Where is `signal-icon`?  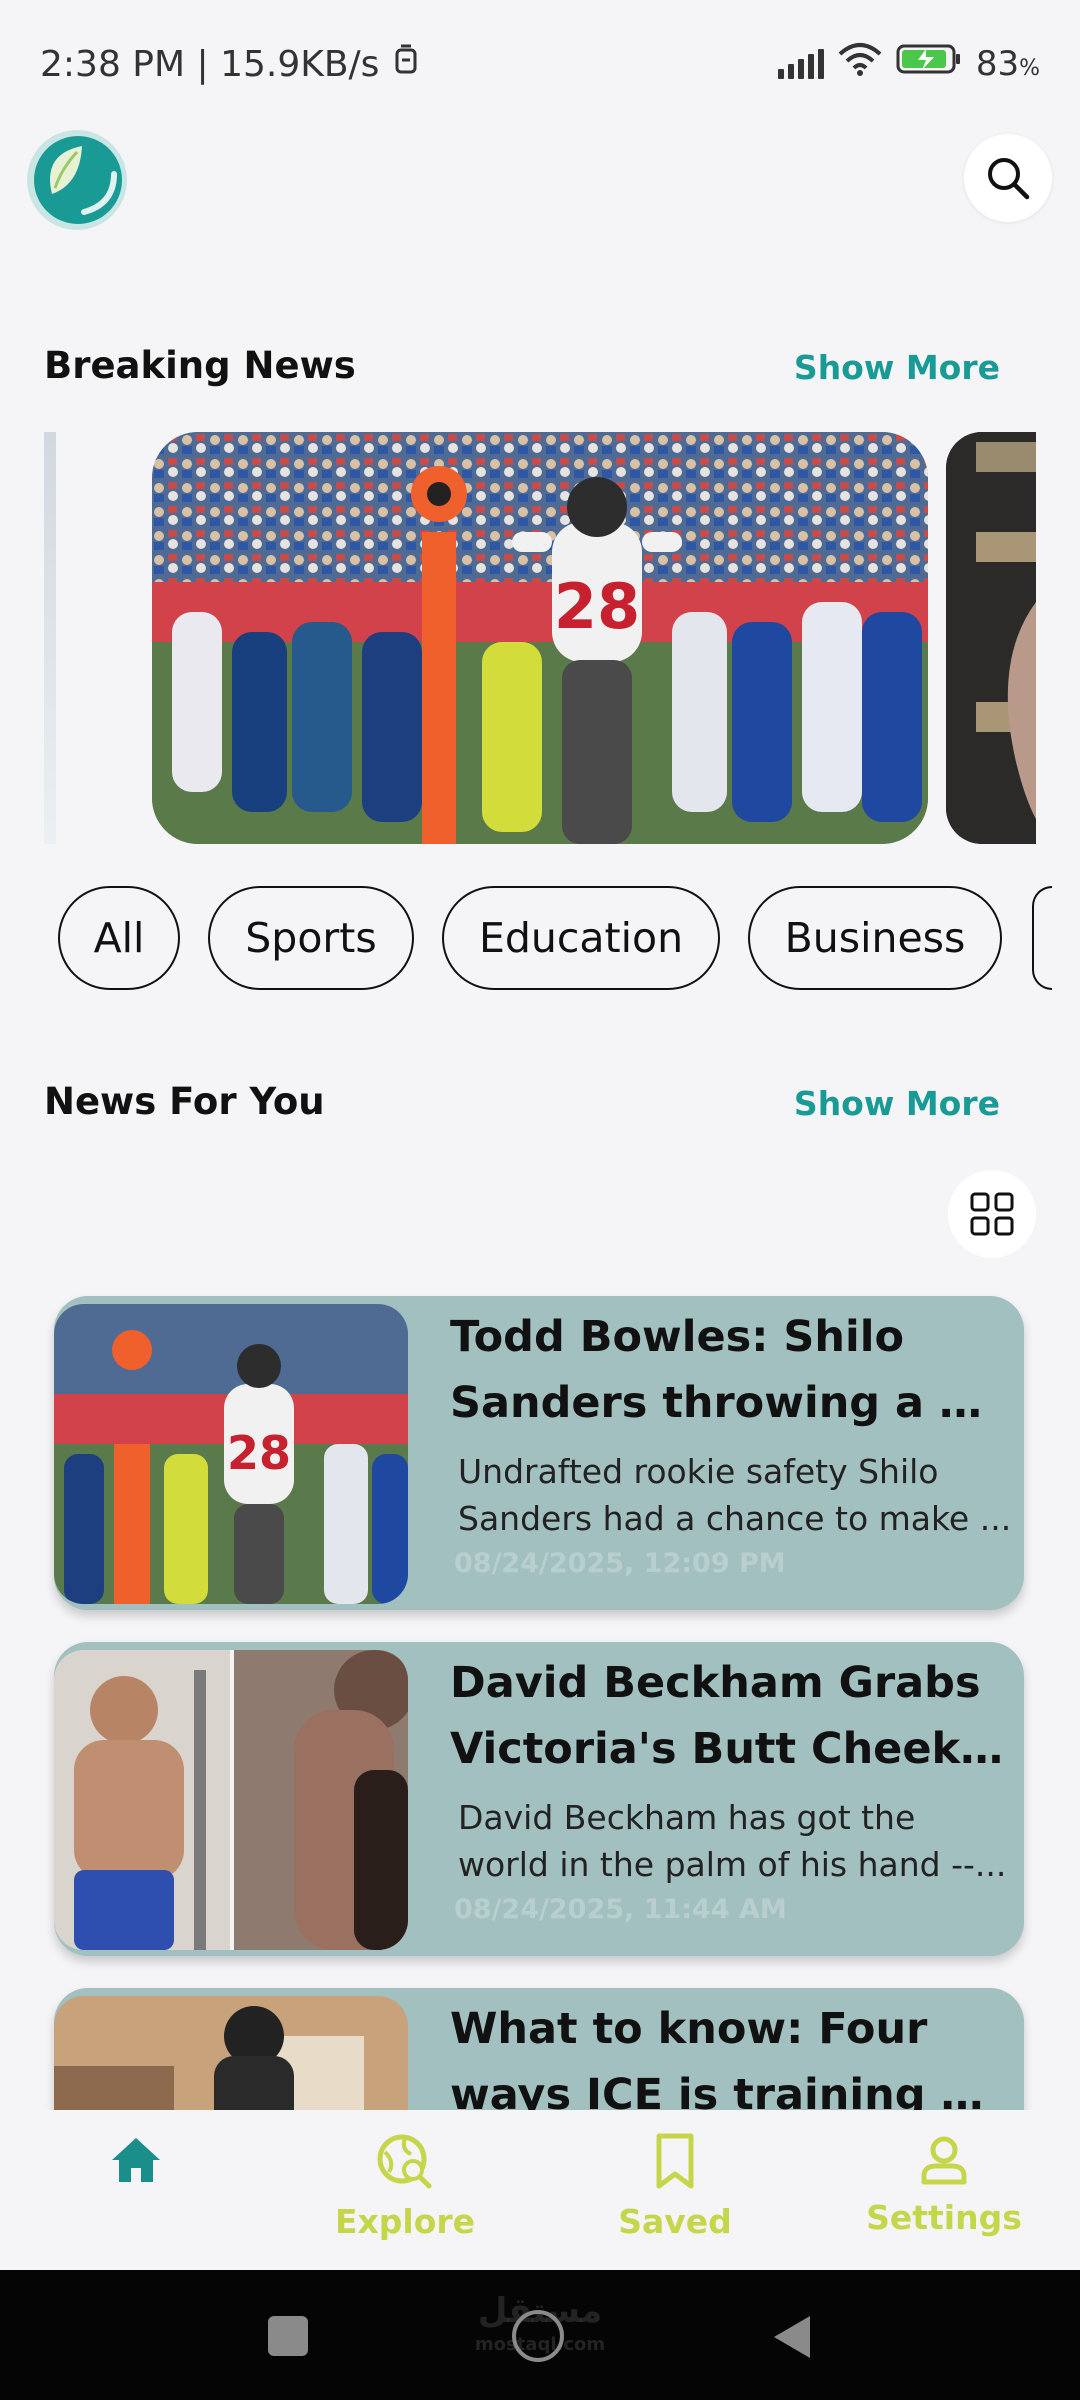 signal-icon is located at coordinates (800, 63).